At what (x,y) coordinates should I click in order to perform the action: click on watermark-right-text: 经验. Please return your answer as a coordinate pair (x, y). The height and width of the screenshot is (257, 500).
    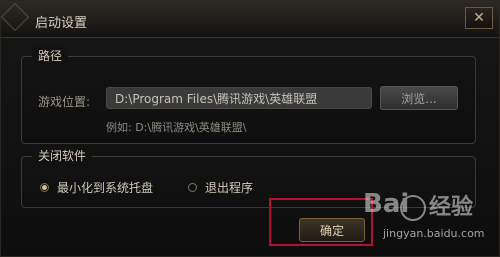
    Looking at the image, I should click on (451, 207).